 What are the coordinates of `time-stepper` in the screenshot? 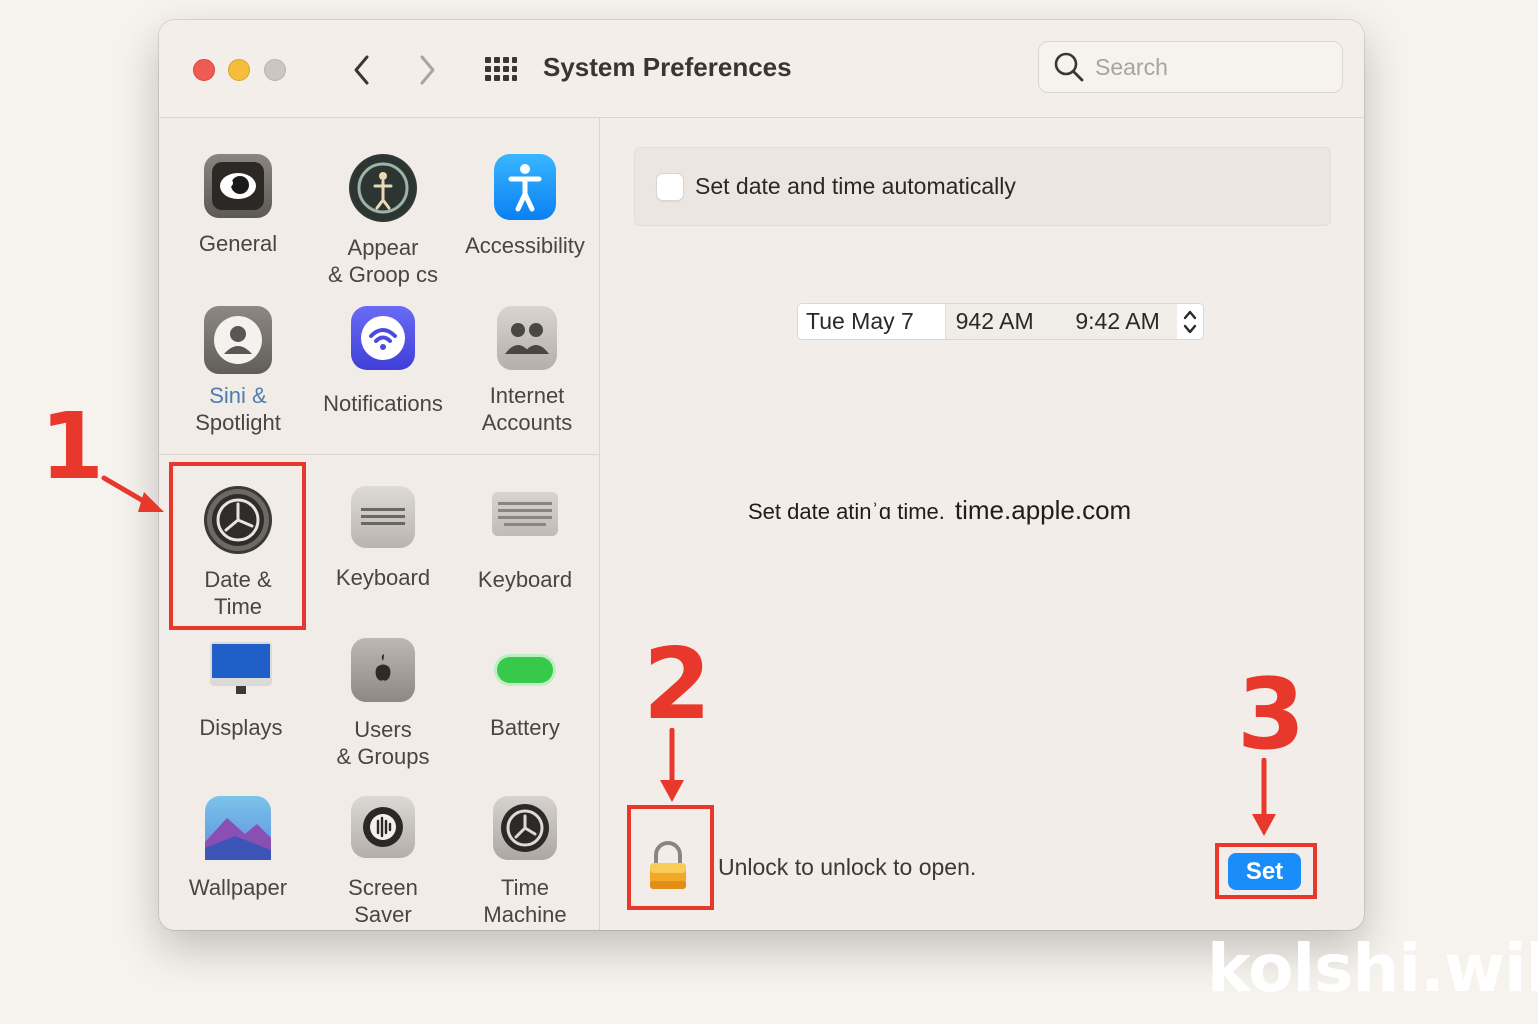 It's located at (1190, 322).